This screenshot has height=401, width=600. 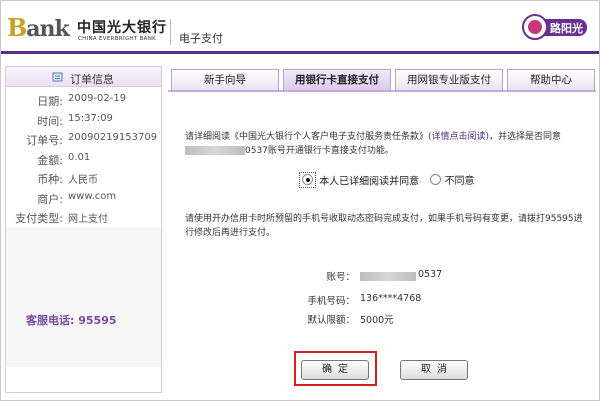 What do you see at coordinates (201, 38) in the screenshot?
I see `section-title: 电子支付` at bounding box center [201, 38].